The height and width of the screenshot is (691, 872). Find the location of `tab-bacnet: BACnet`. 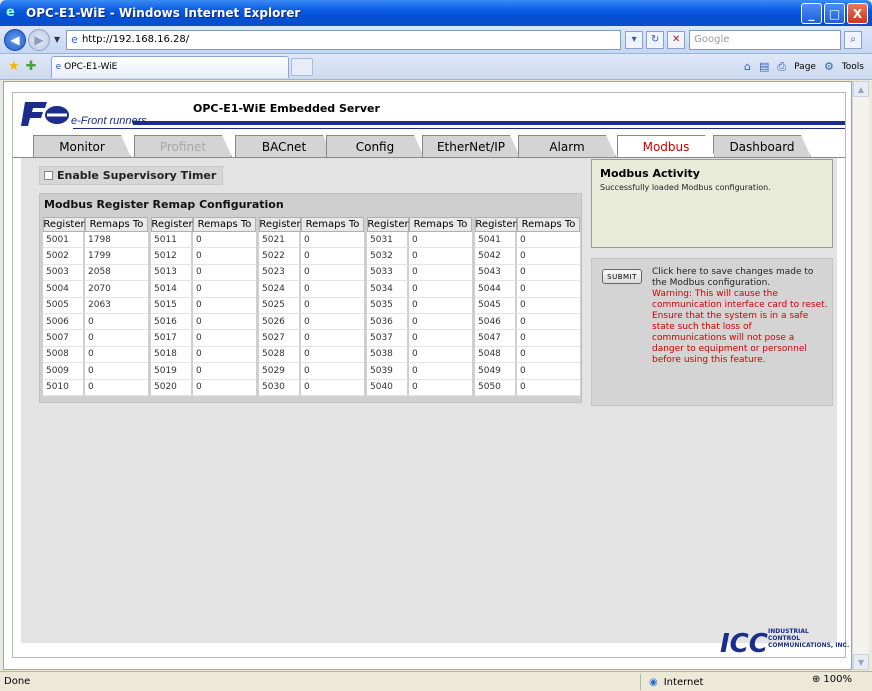

tab-bacnet: BACnet is located at coordinates (284, 146).